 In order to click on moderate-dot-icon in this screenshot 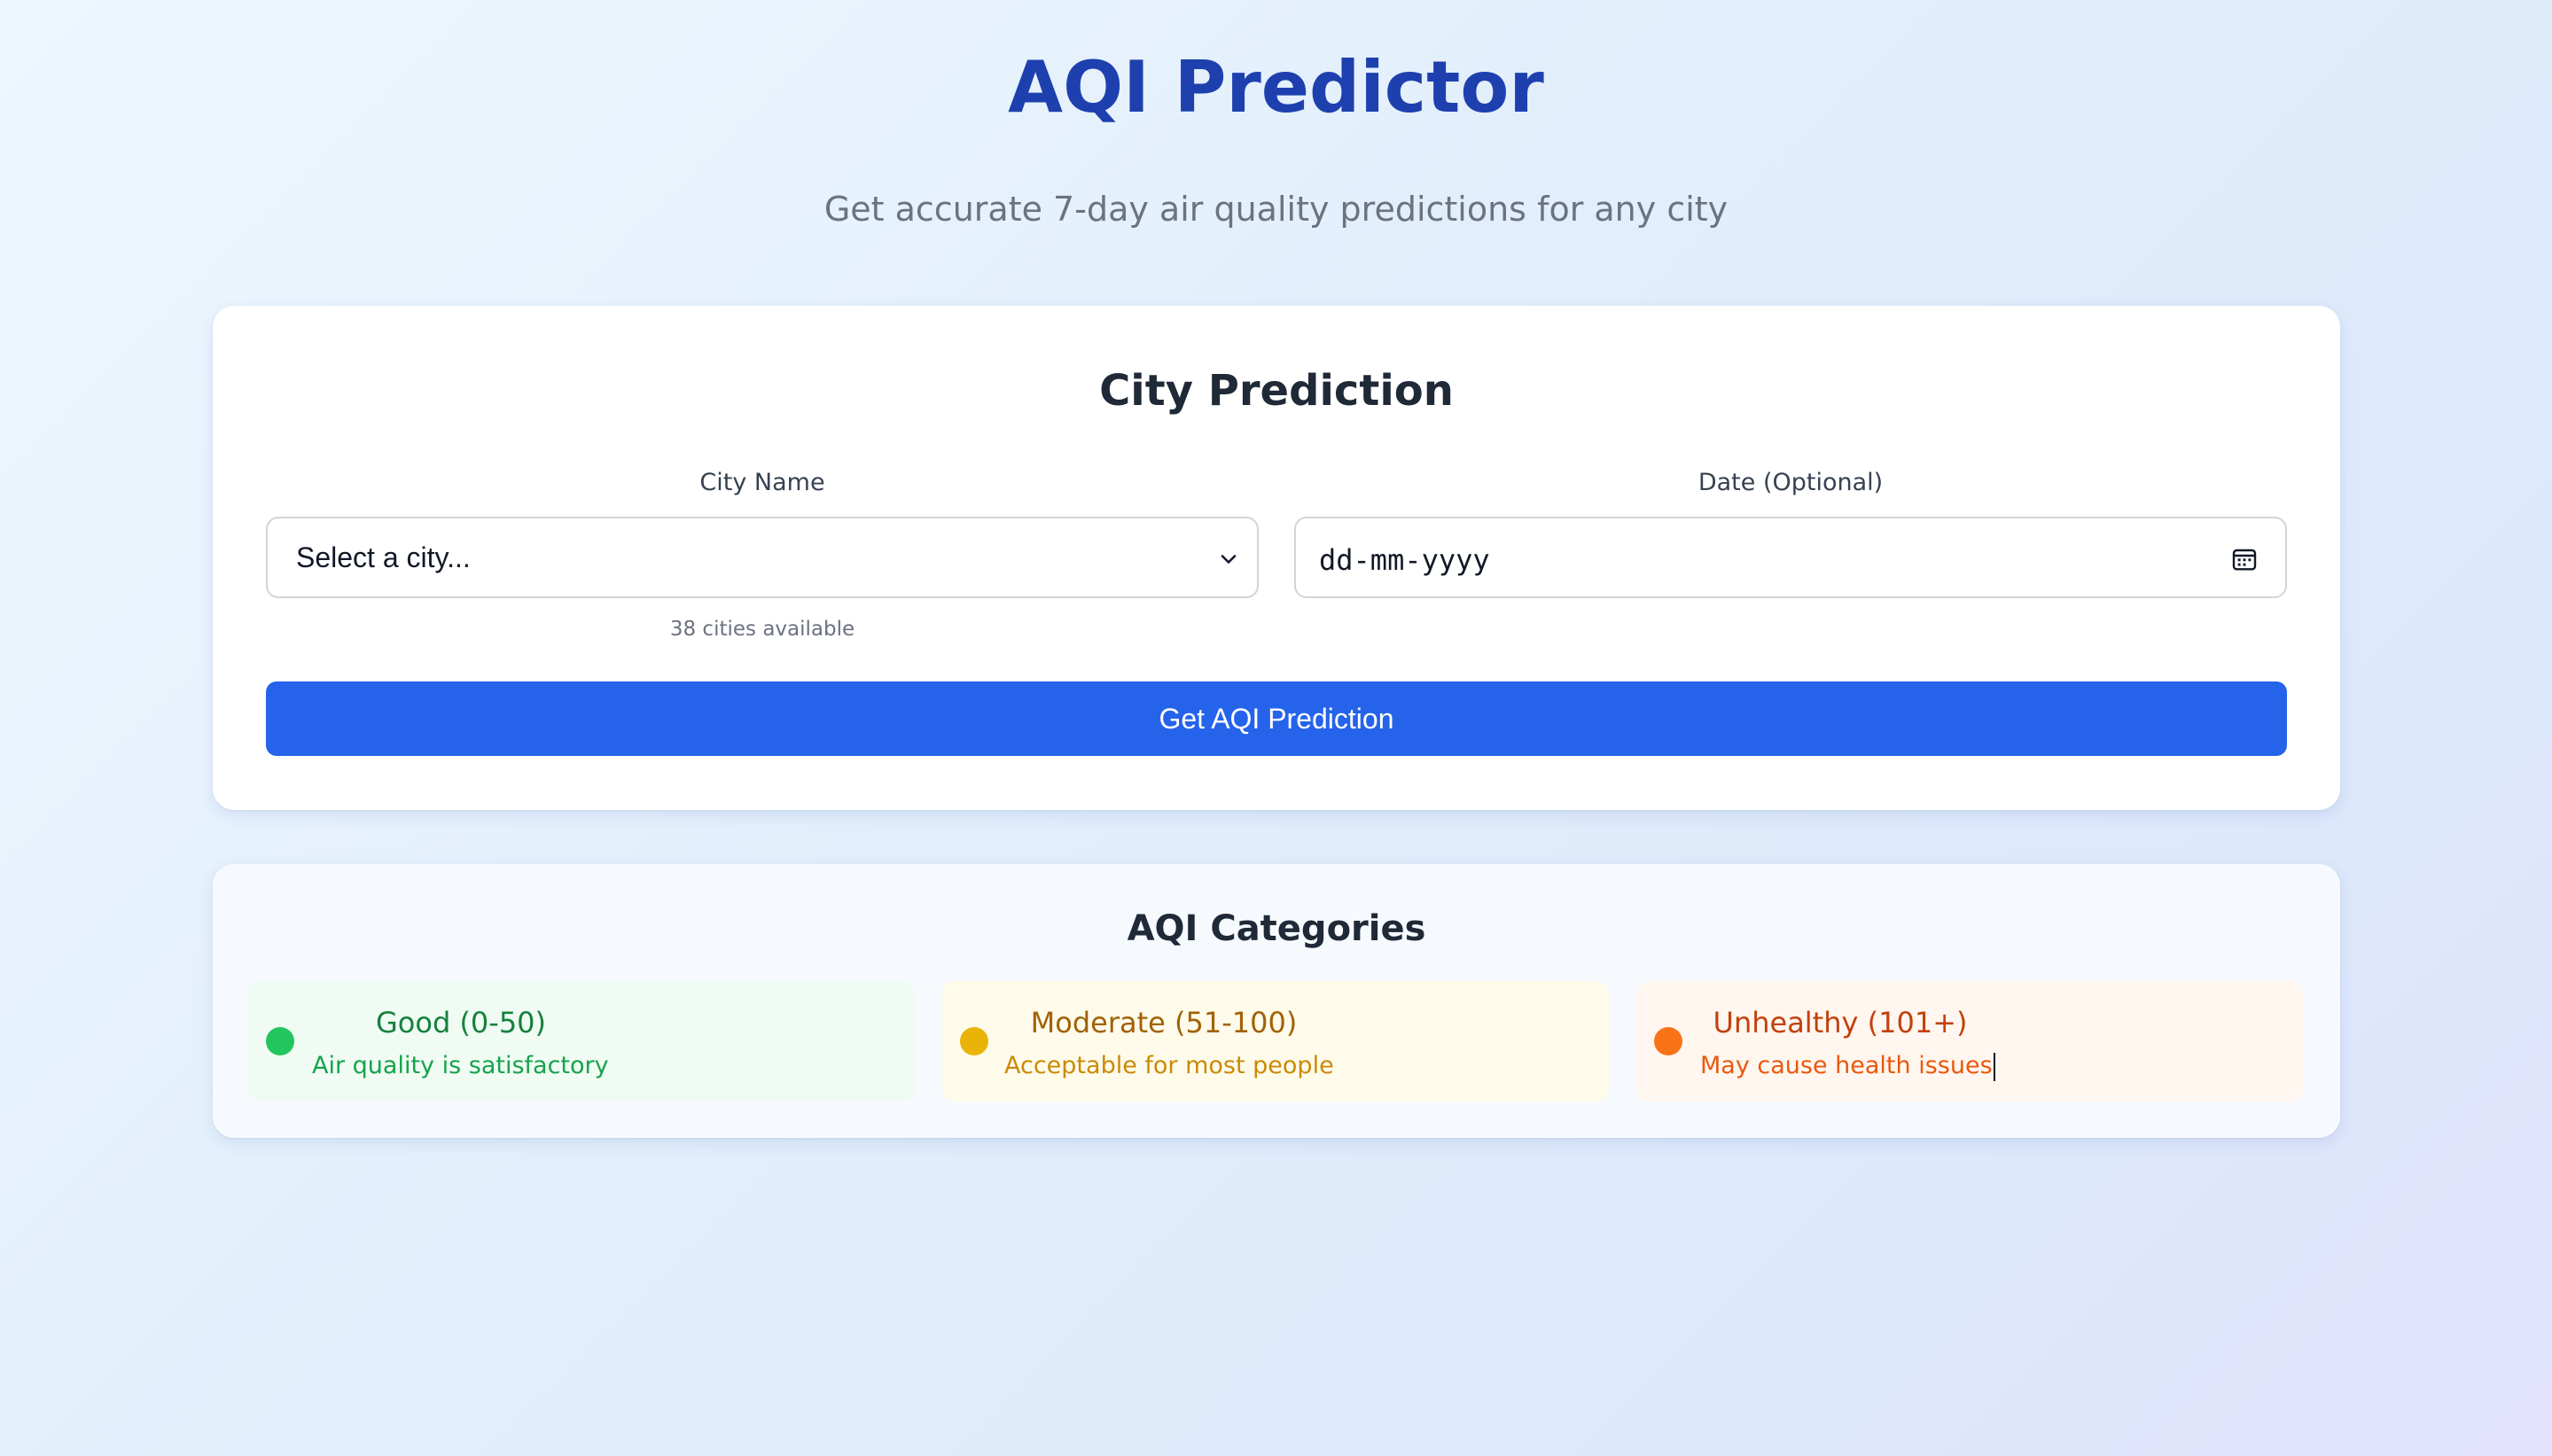, I will do `click(974, 1041)`.